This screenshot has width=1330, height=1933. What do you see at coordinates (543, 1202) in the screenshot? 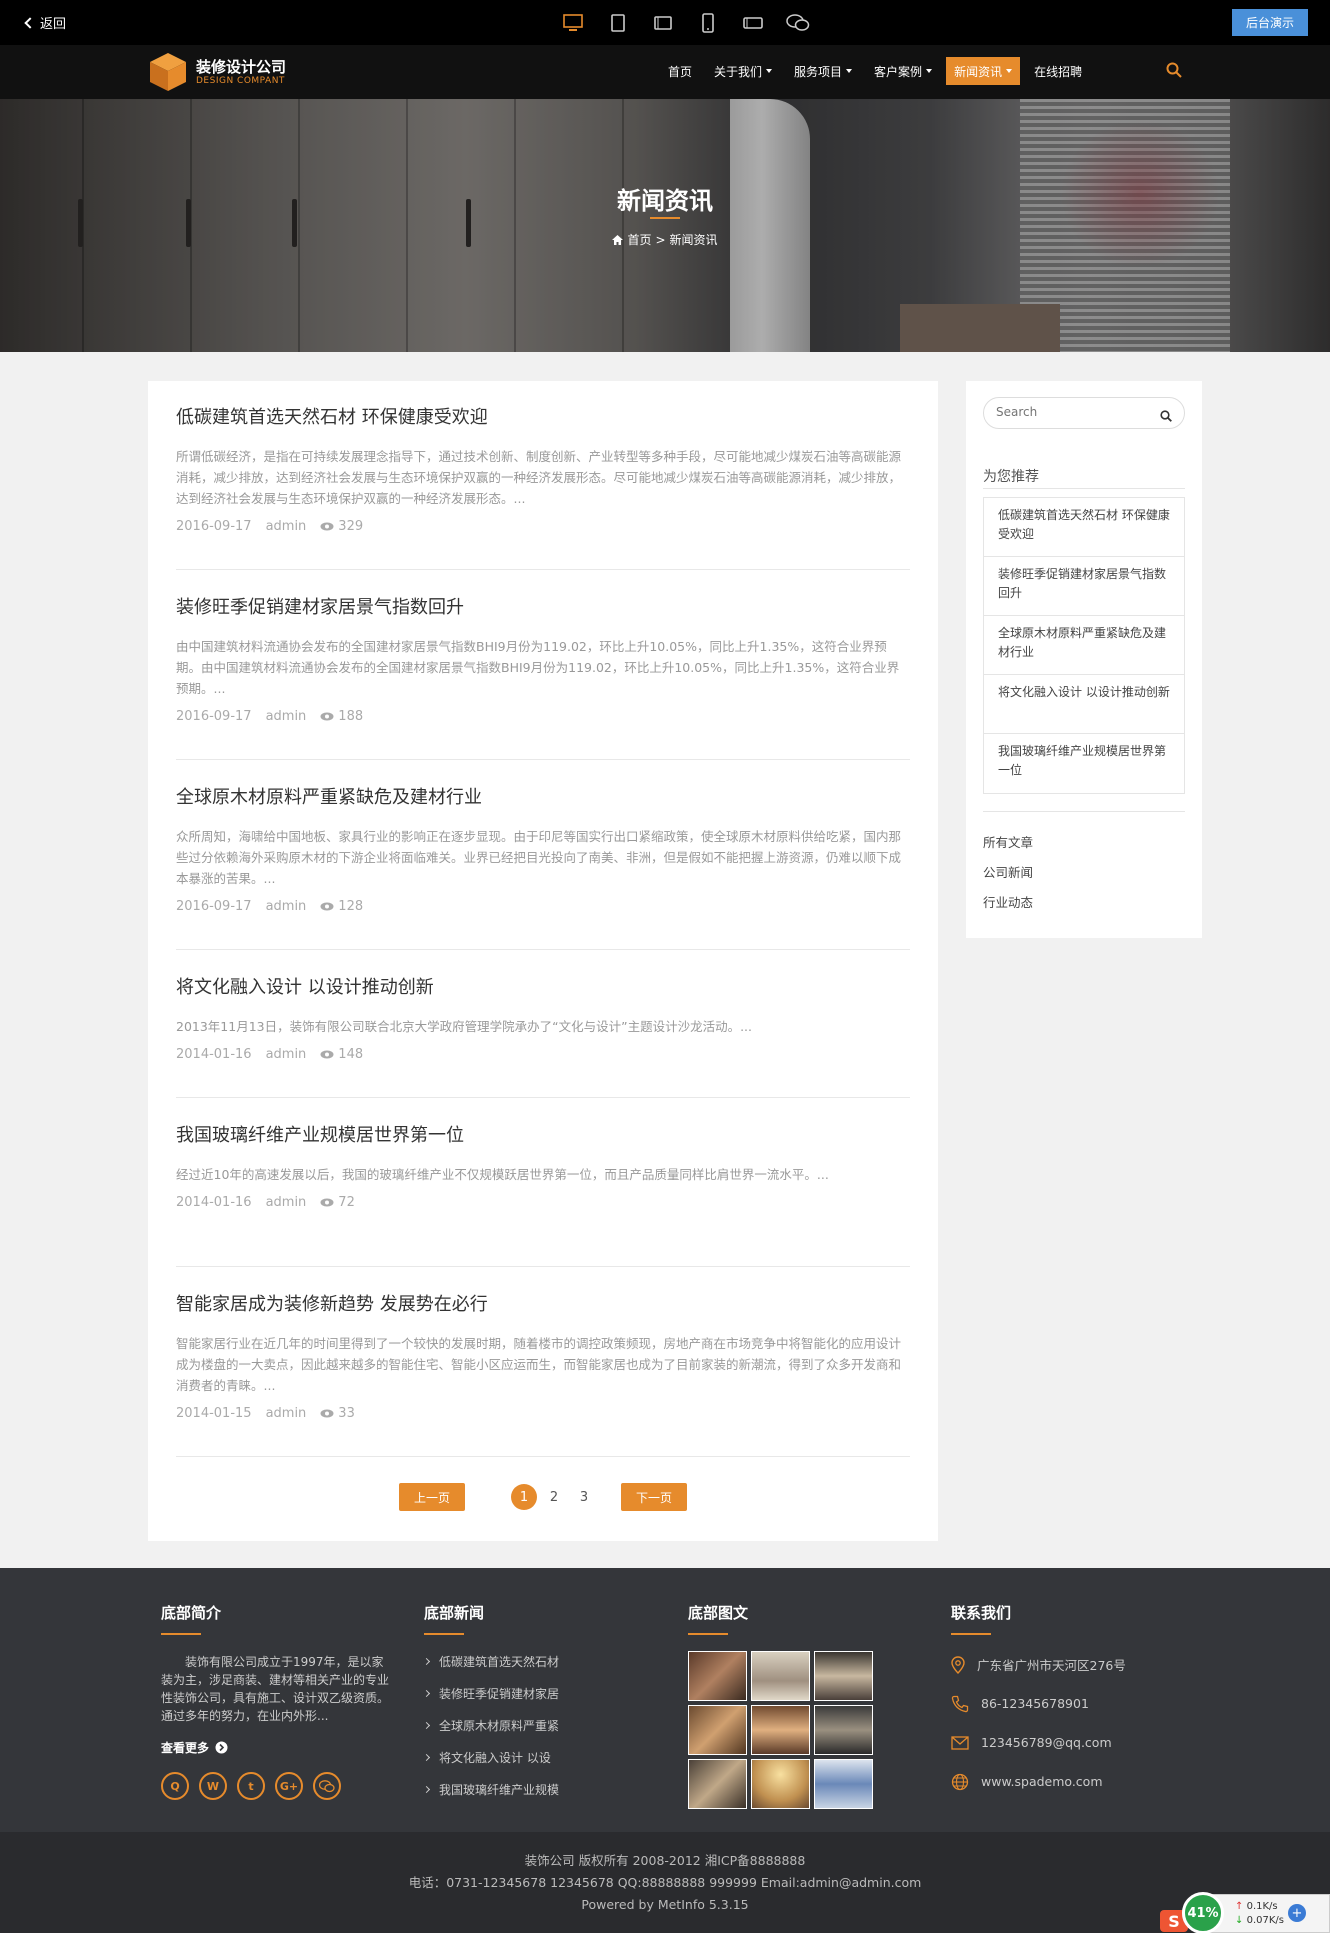
I see `article-meta: 2014-01-16 admin 72` at bounding box center [543, 1202].